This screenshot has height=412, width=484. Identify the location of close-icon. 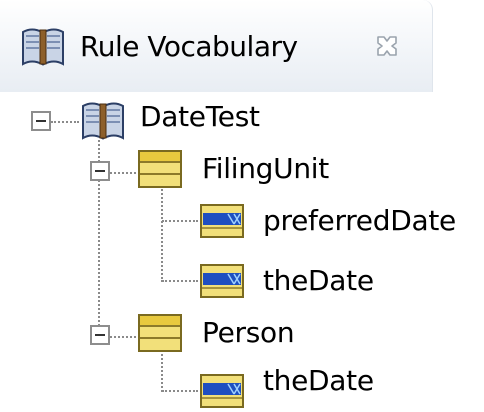
(387, 46).